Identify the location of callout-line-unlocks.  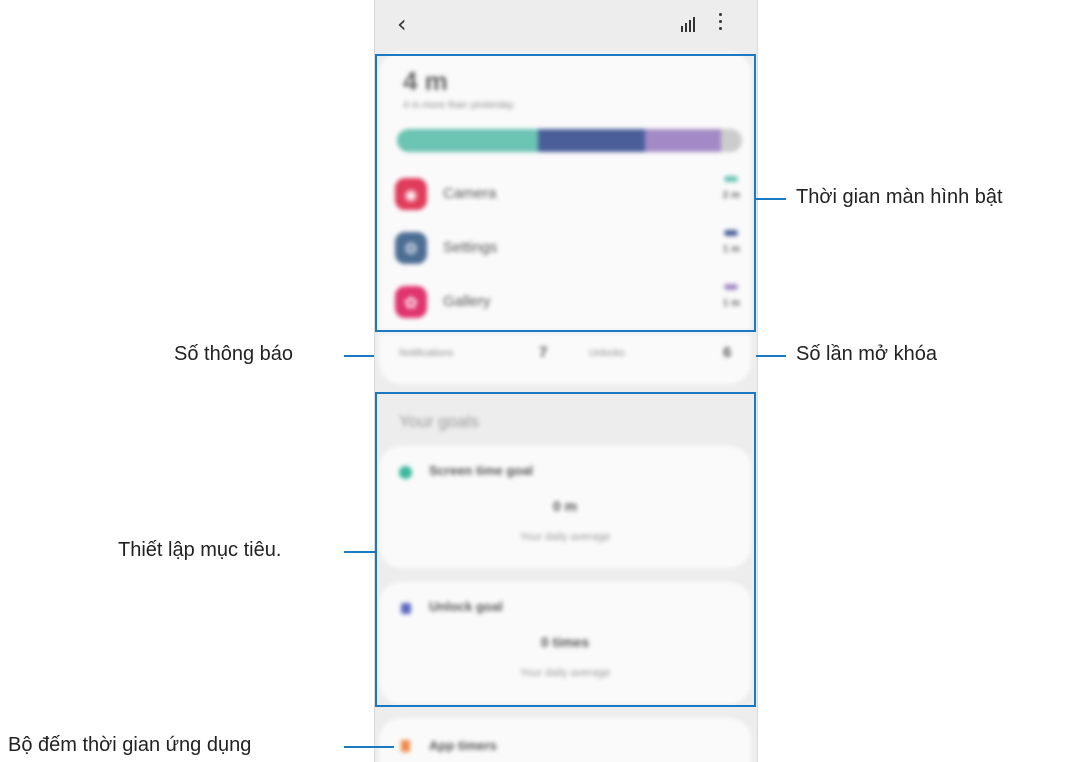
(771, 356).